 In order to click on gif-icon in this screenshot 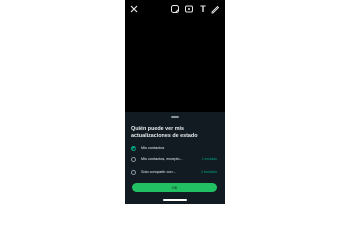, I will do `click(189, 9)`.